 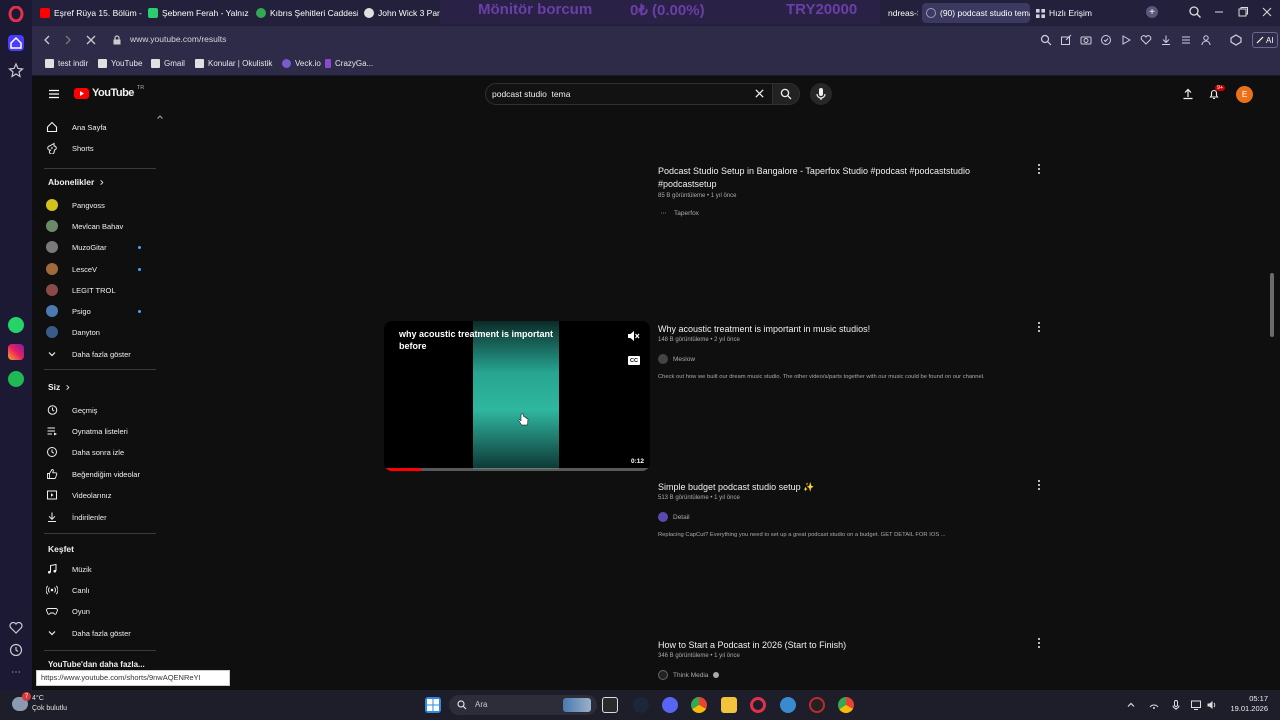 I want to click on captions-icon: CC, so click(x=634, y=360).